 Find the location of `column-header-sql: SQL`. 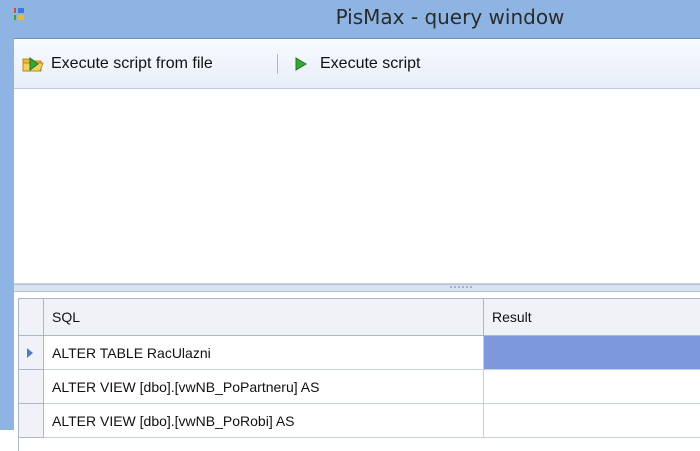

column-header-sql: SQL is located at coordinates (264, 317).